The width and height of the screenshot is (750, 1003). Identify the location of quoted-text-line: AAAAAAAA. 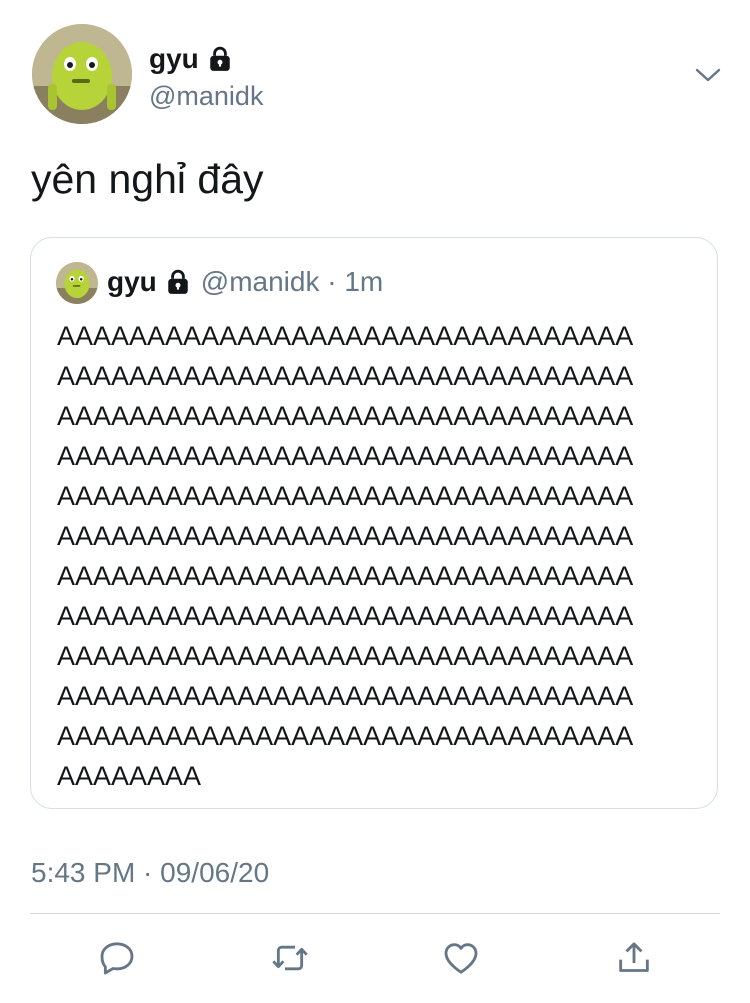
(129, 776).